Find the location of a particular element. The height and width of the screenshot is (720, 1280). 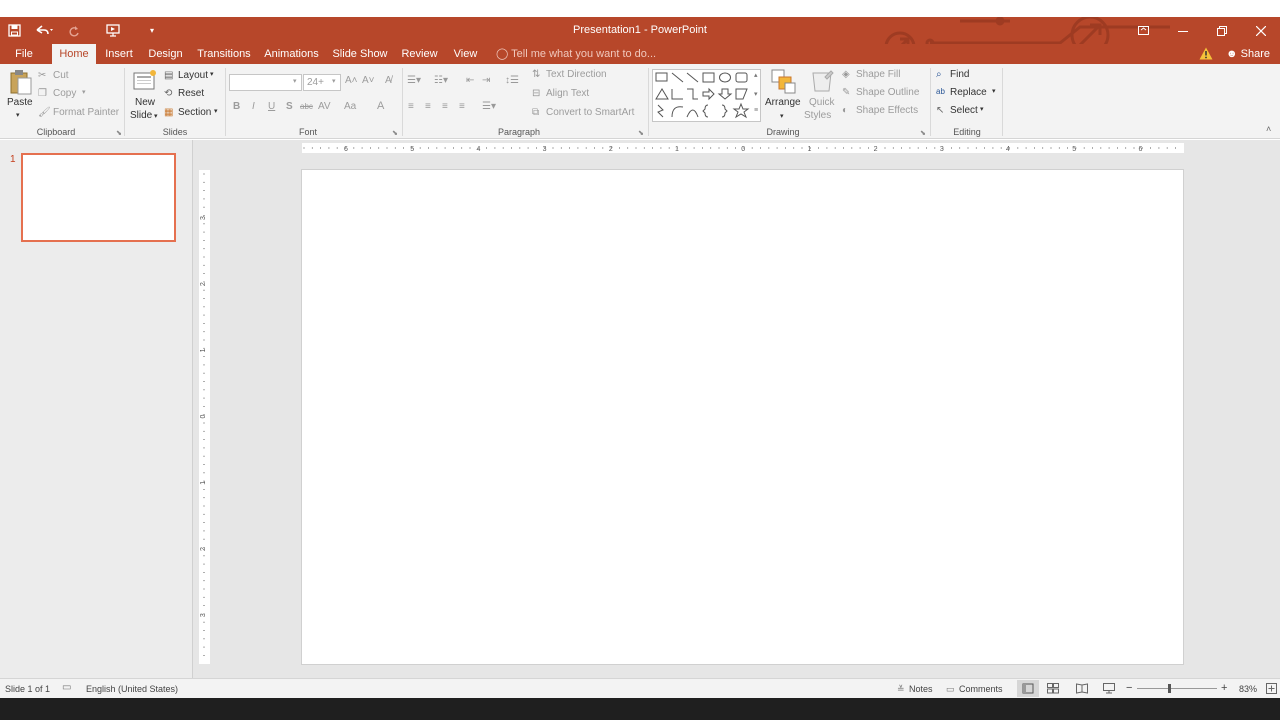

horizontal-ruler: 6543210123456 is located at coordinates (743, 148).